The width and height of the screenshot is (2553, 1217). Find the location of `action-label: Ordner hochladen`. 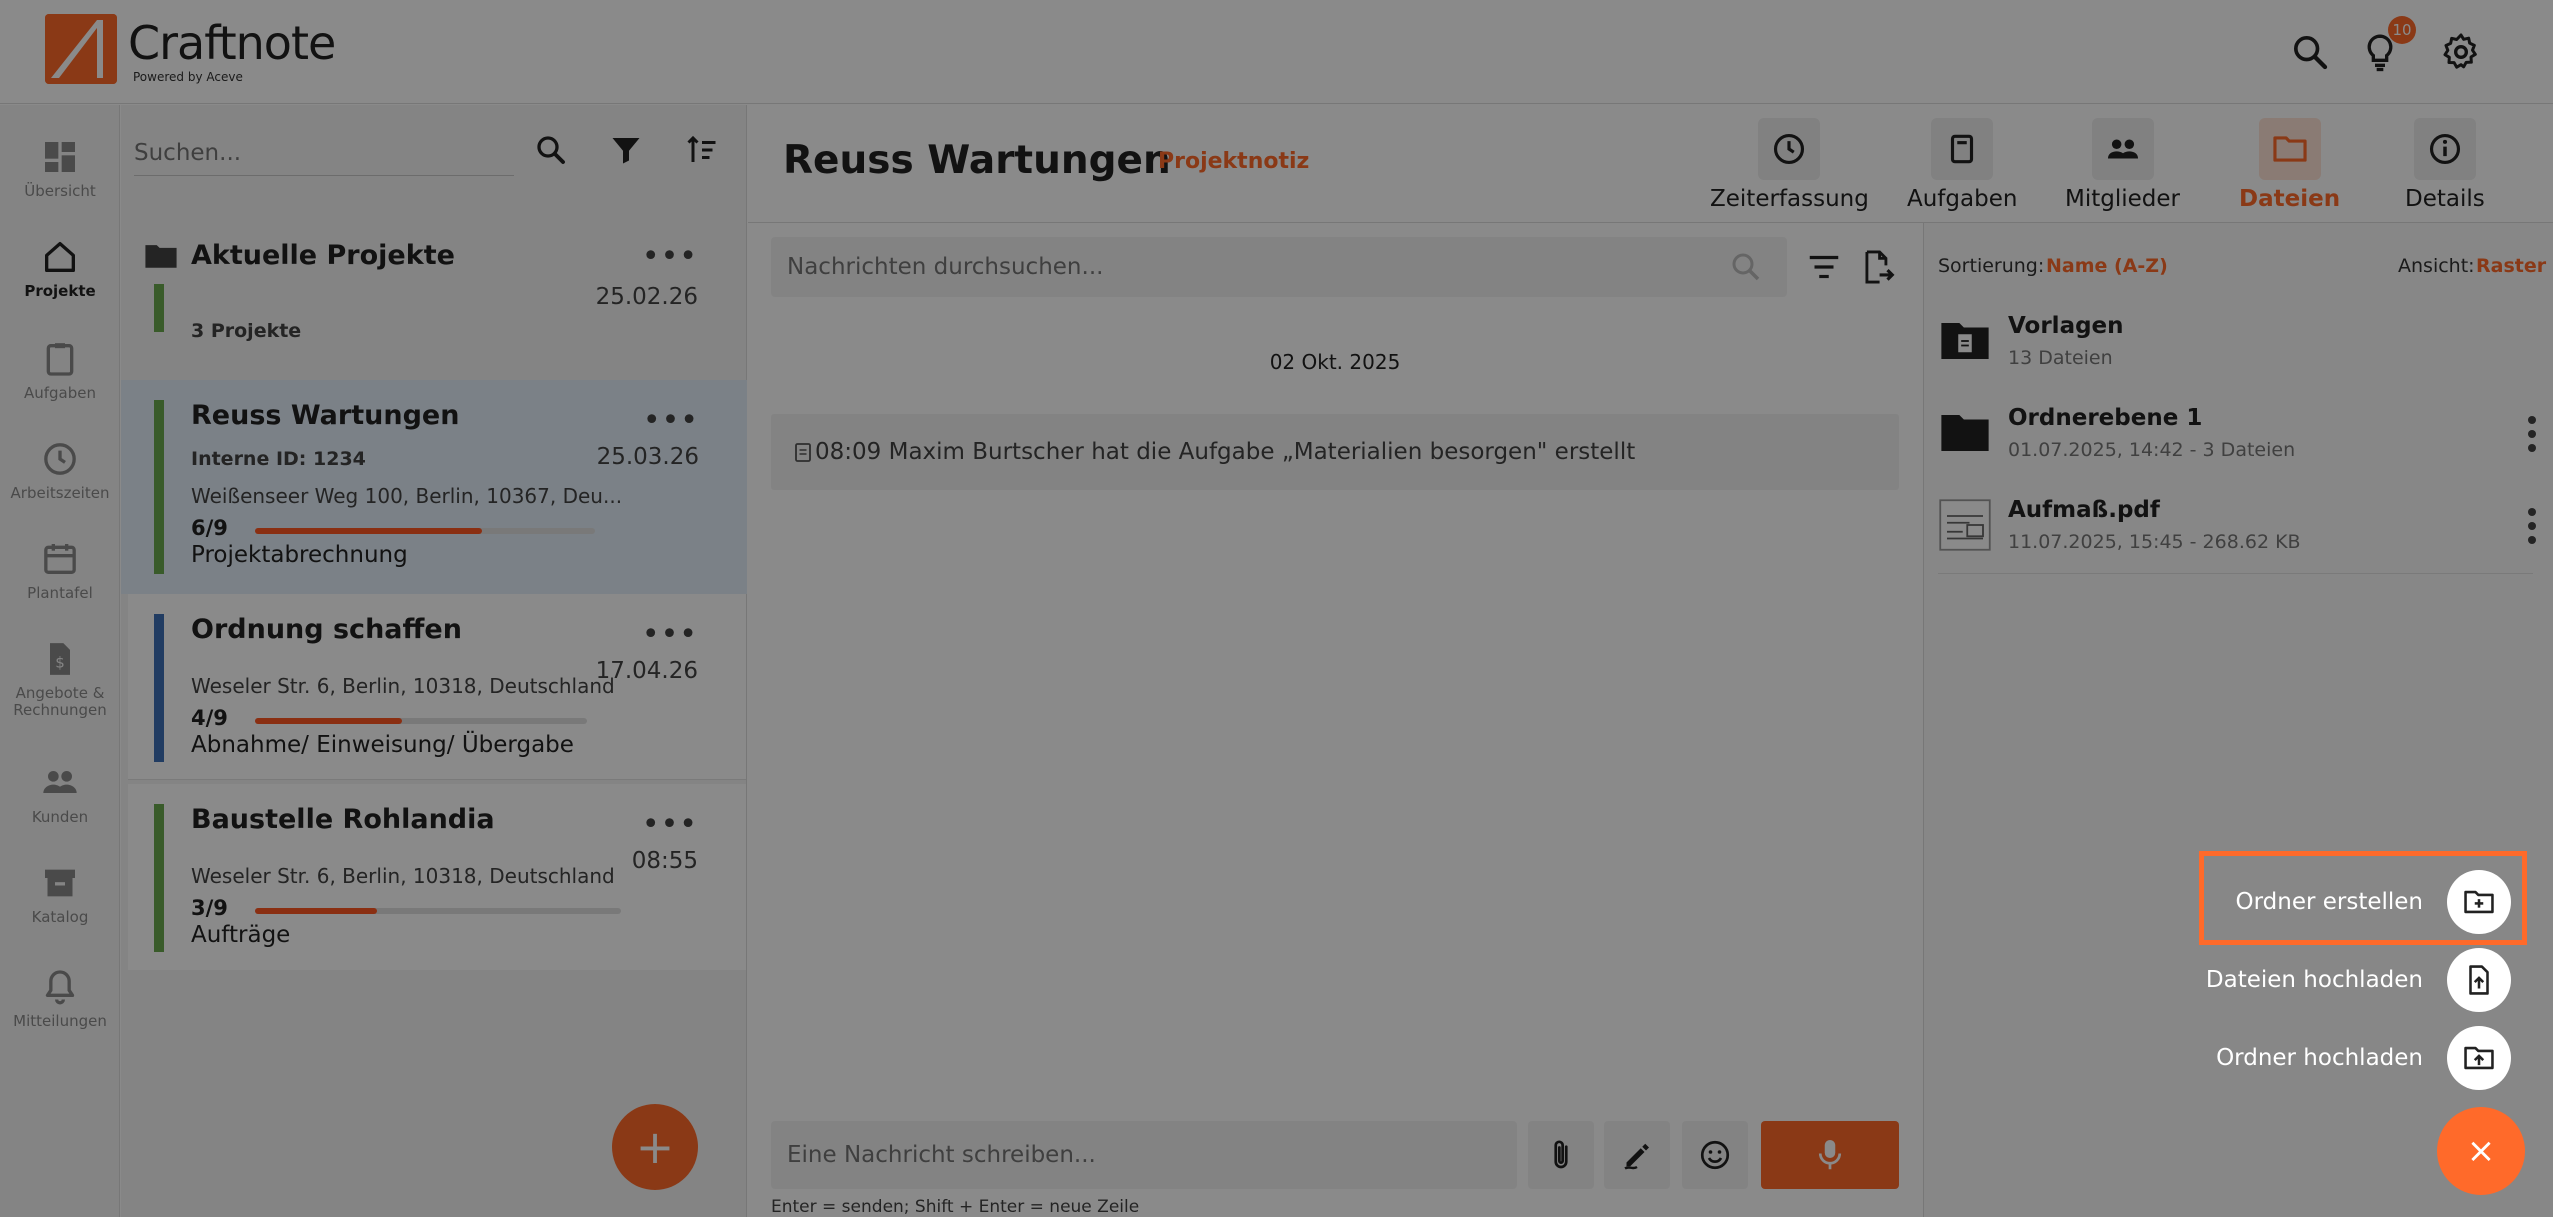

action-label: Ordner hochladen is located at coordinates (2319, 1058).